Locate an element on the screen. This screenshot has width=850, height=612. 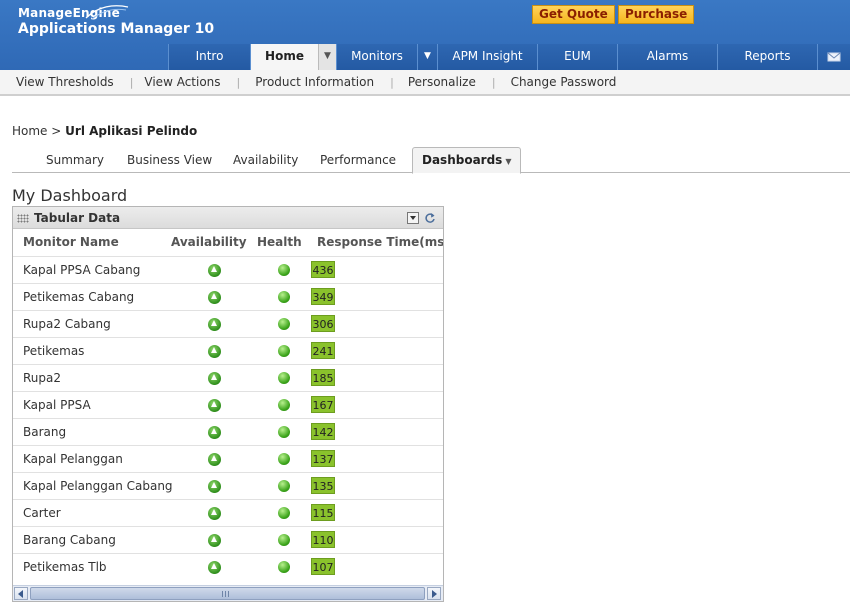
scroll-left-icon is located at coordinates (21, 593).